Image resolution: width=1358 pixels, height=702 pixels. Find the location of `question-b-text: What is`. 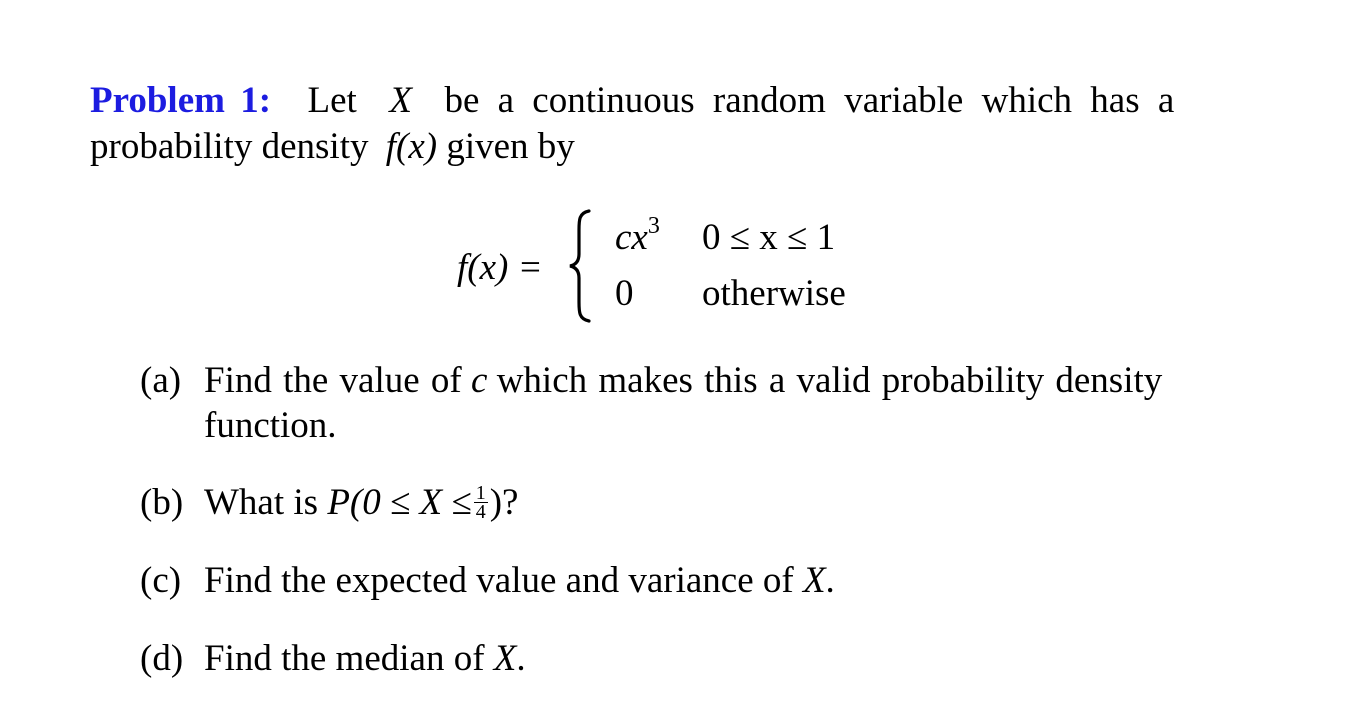

question-b-text: What is is located at coordinates (261, 502).